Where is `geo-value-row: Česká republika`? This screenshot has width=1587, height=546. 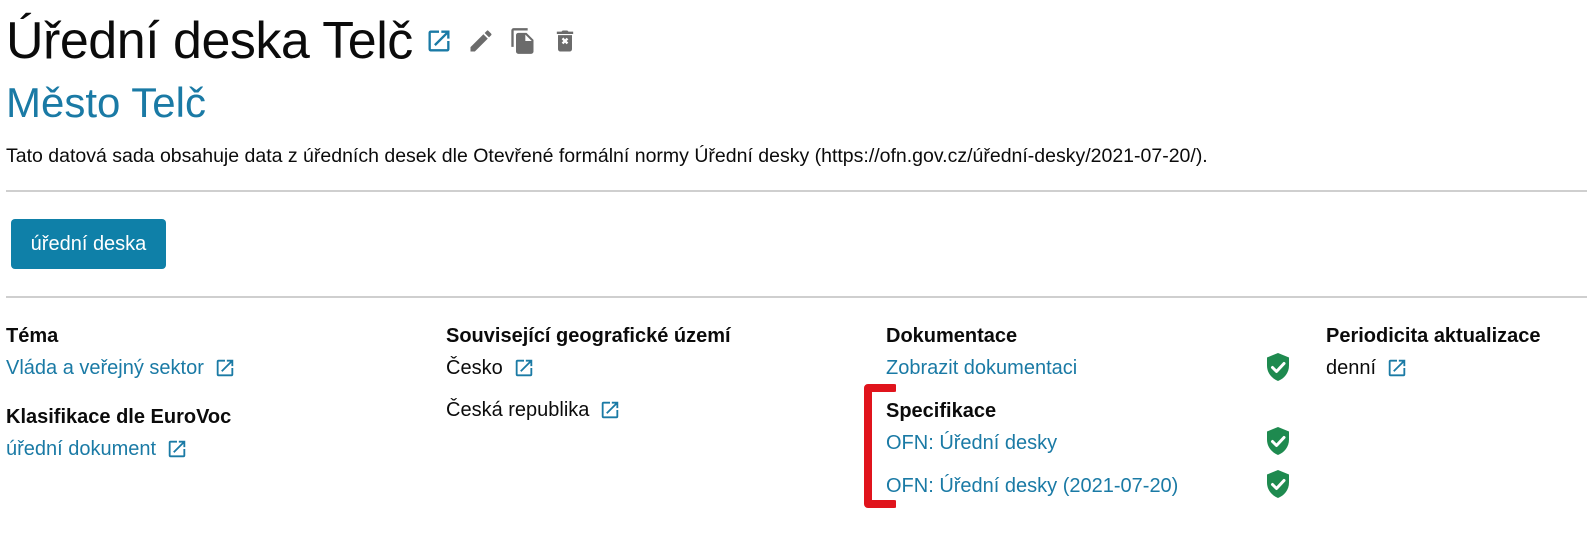
geo-value-row: Česká republika is located at coordinates (588, 410).